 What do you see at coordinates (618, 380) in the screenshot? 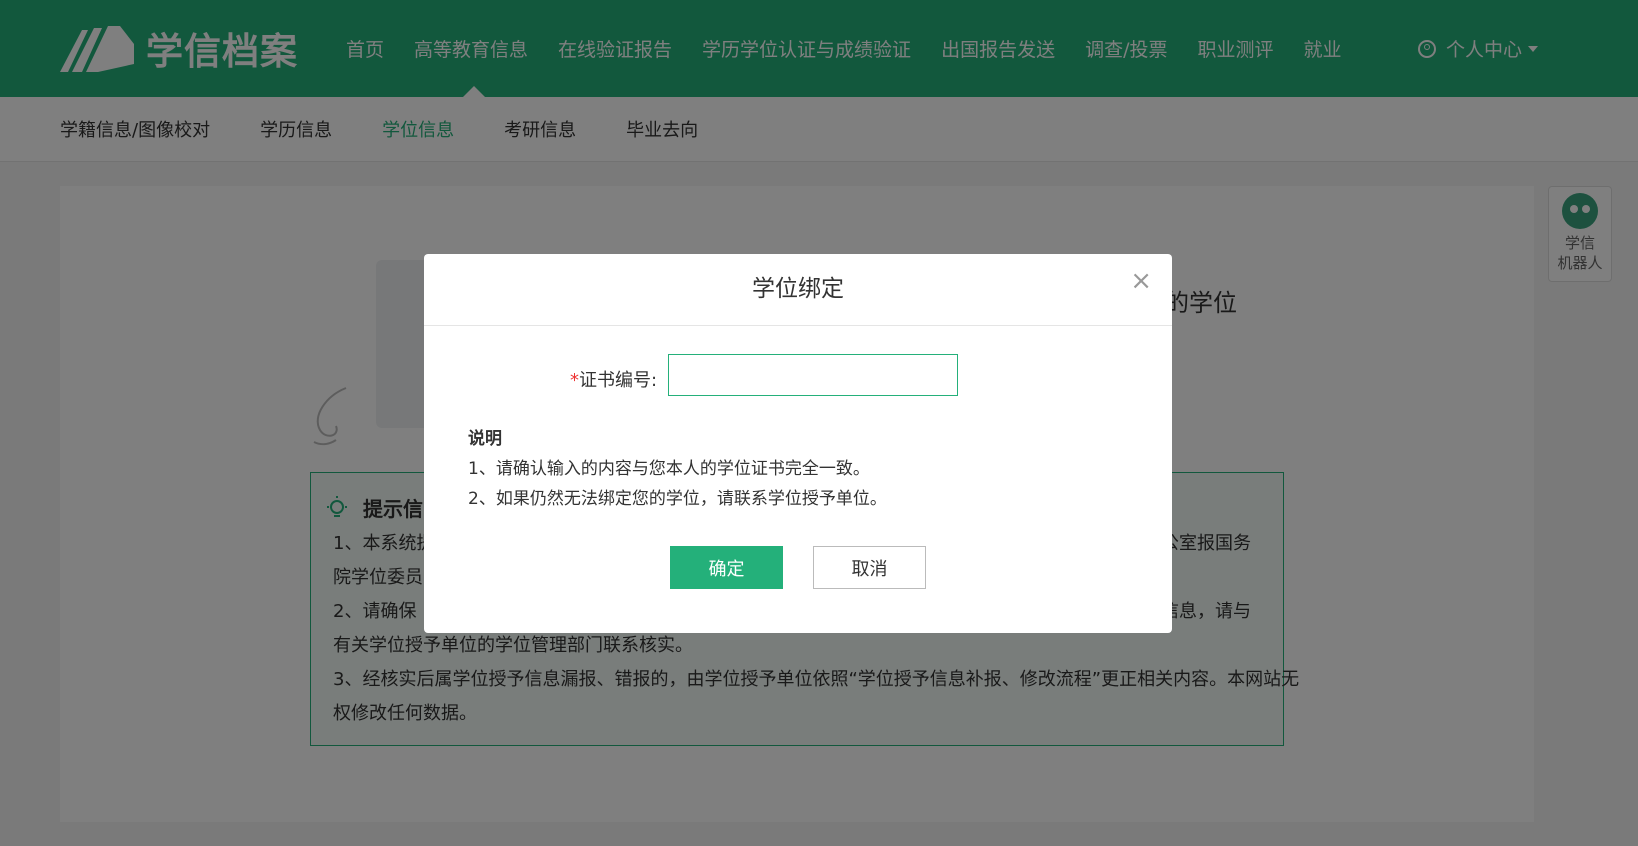
I see `certificate-number-label-text: 证书编号:` at bounding box center [618, 380].